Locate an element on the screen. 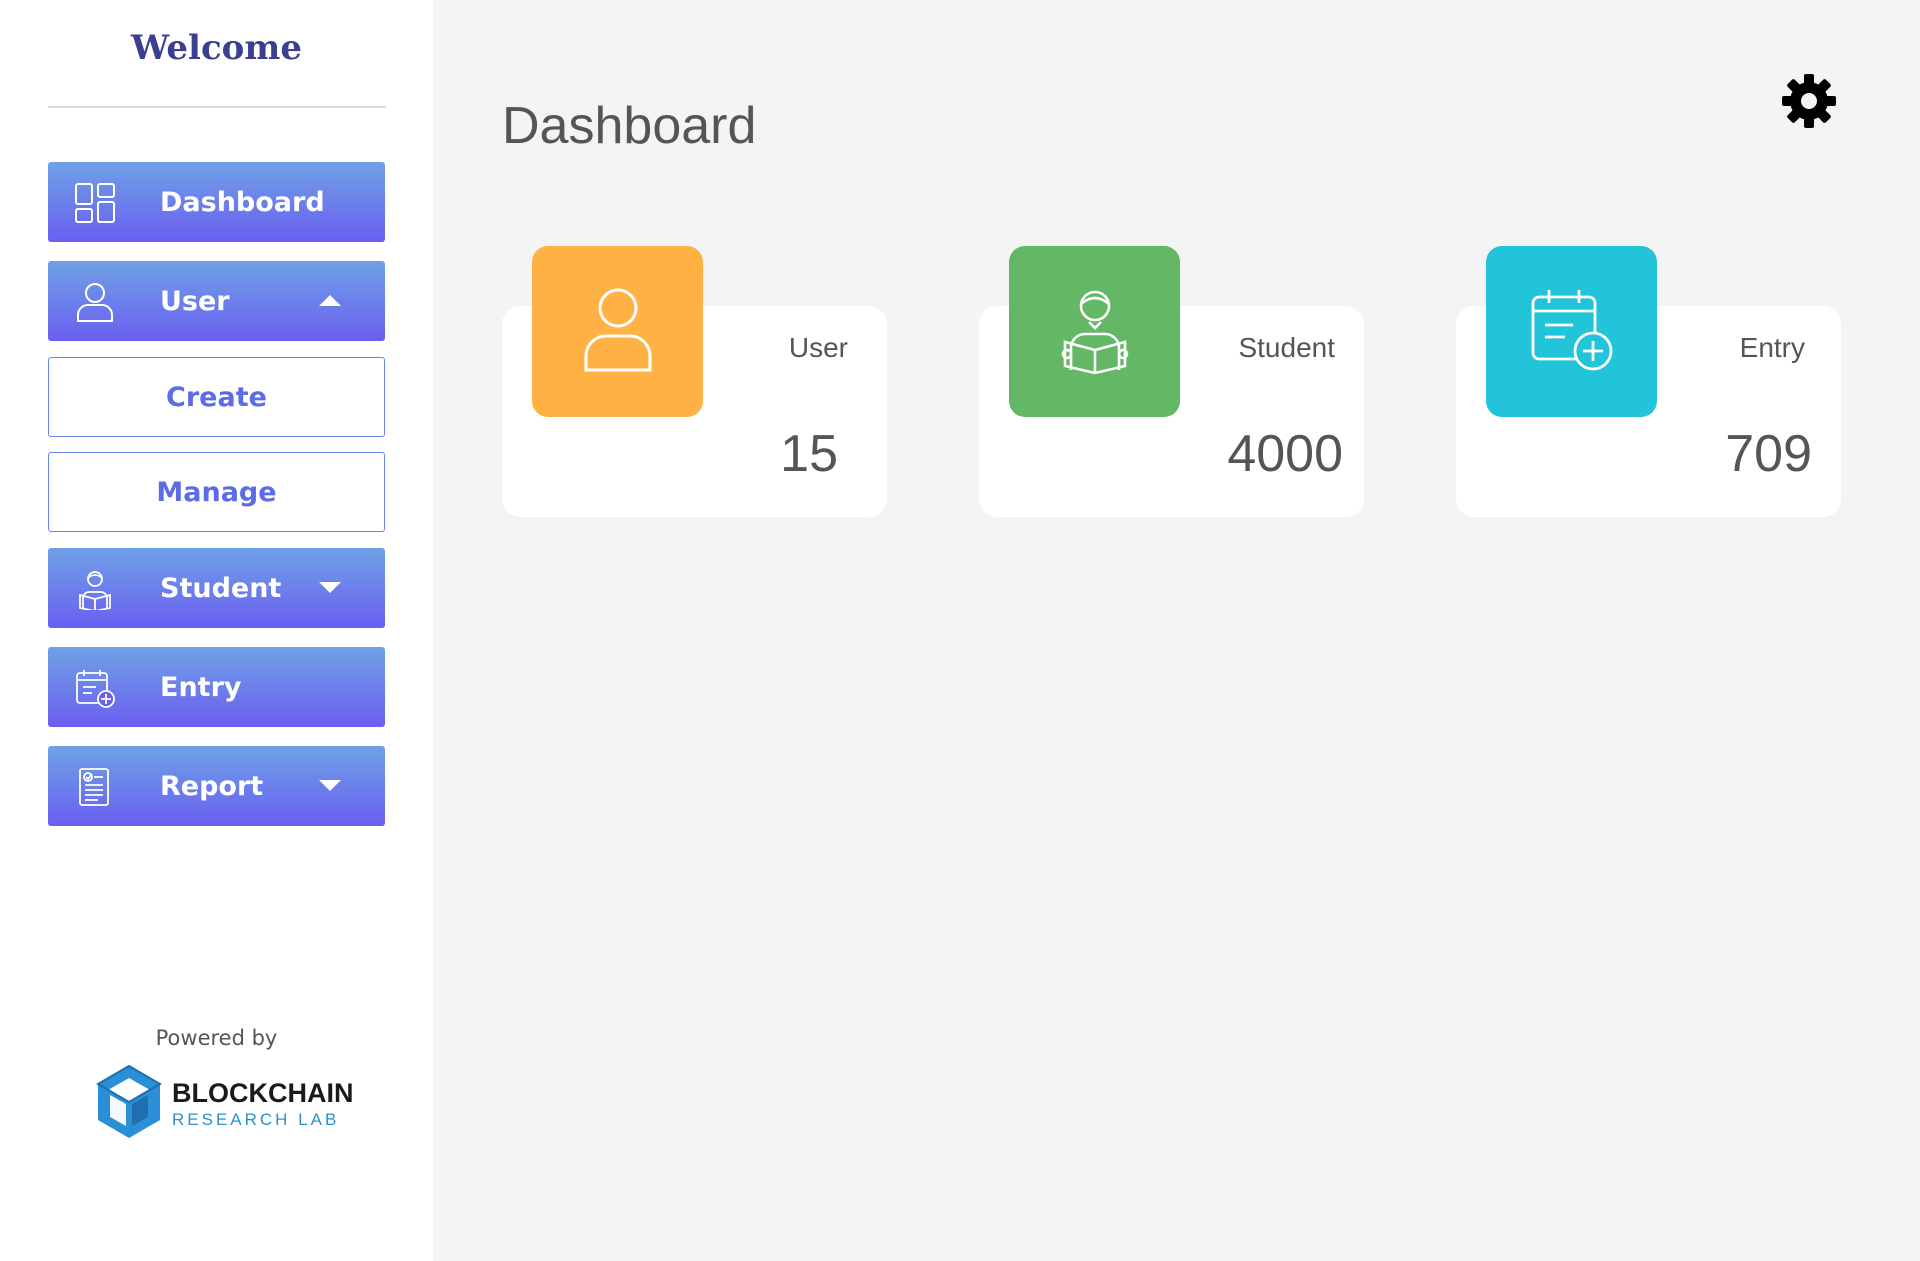 The width and height of the screenshot is (1920, 1261). welcome-heading: Welcome is located at coordinates (216, 48).